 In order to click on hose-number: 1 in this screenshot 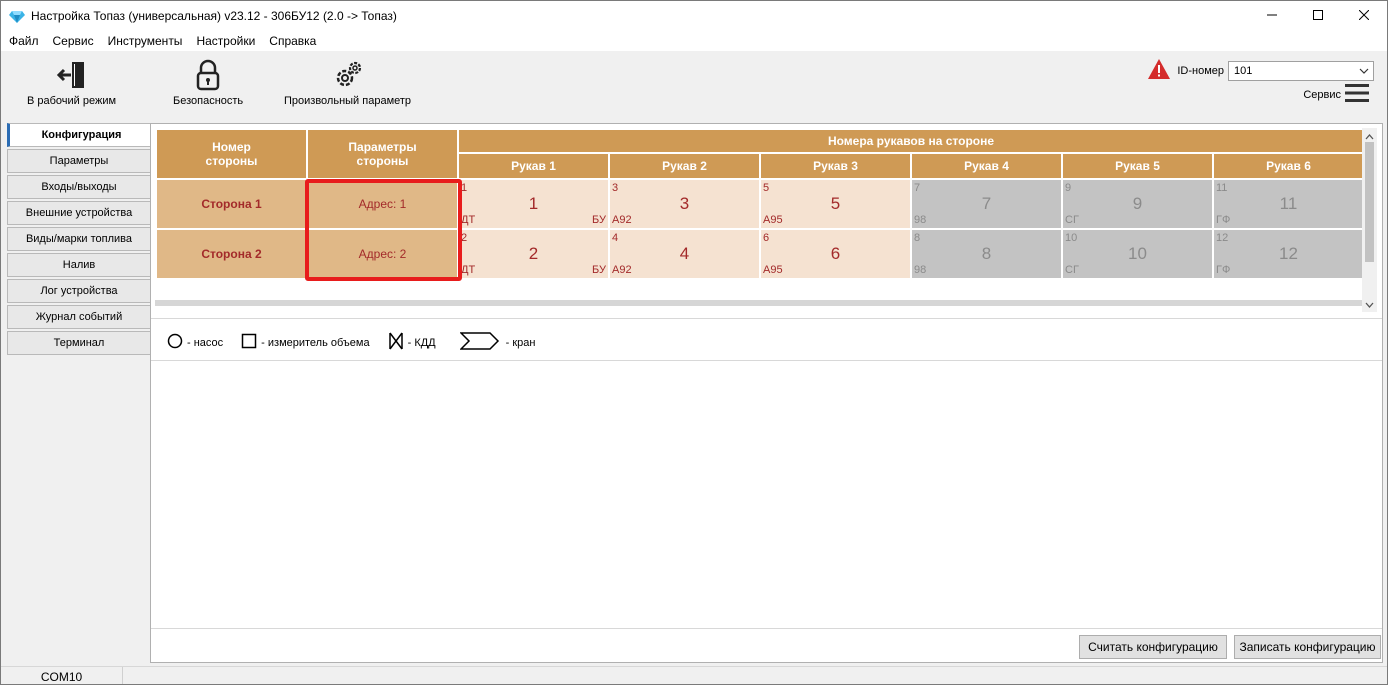, I will do `click(464, 188)`.